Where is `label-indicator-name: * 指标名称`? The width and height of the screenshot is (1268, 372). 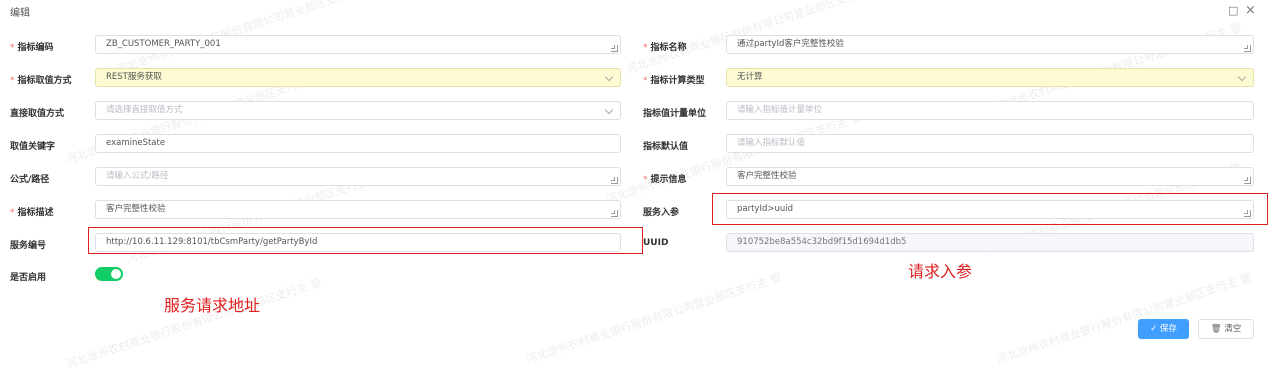
label-indicator-name: * 指标名称 is located at coordinates (665, 48).